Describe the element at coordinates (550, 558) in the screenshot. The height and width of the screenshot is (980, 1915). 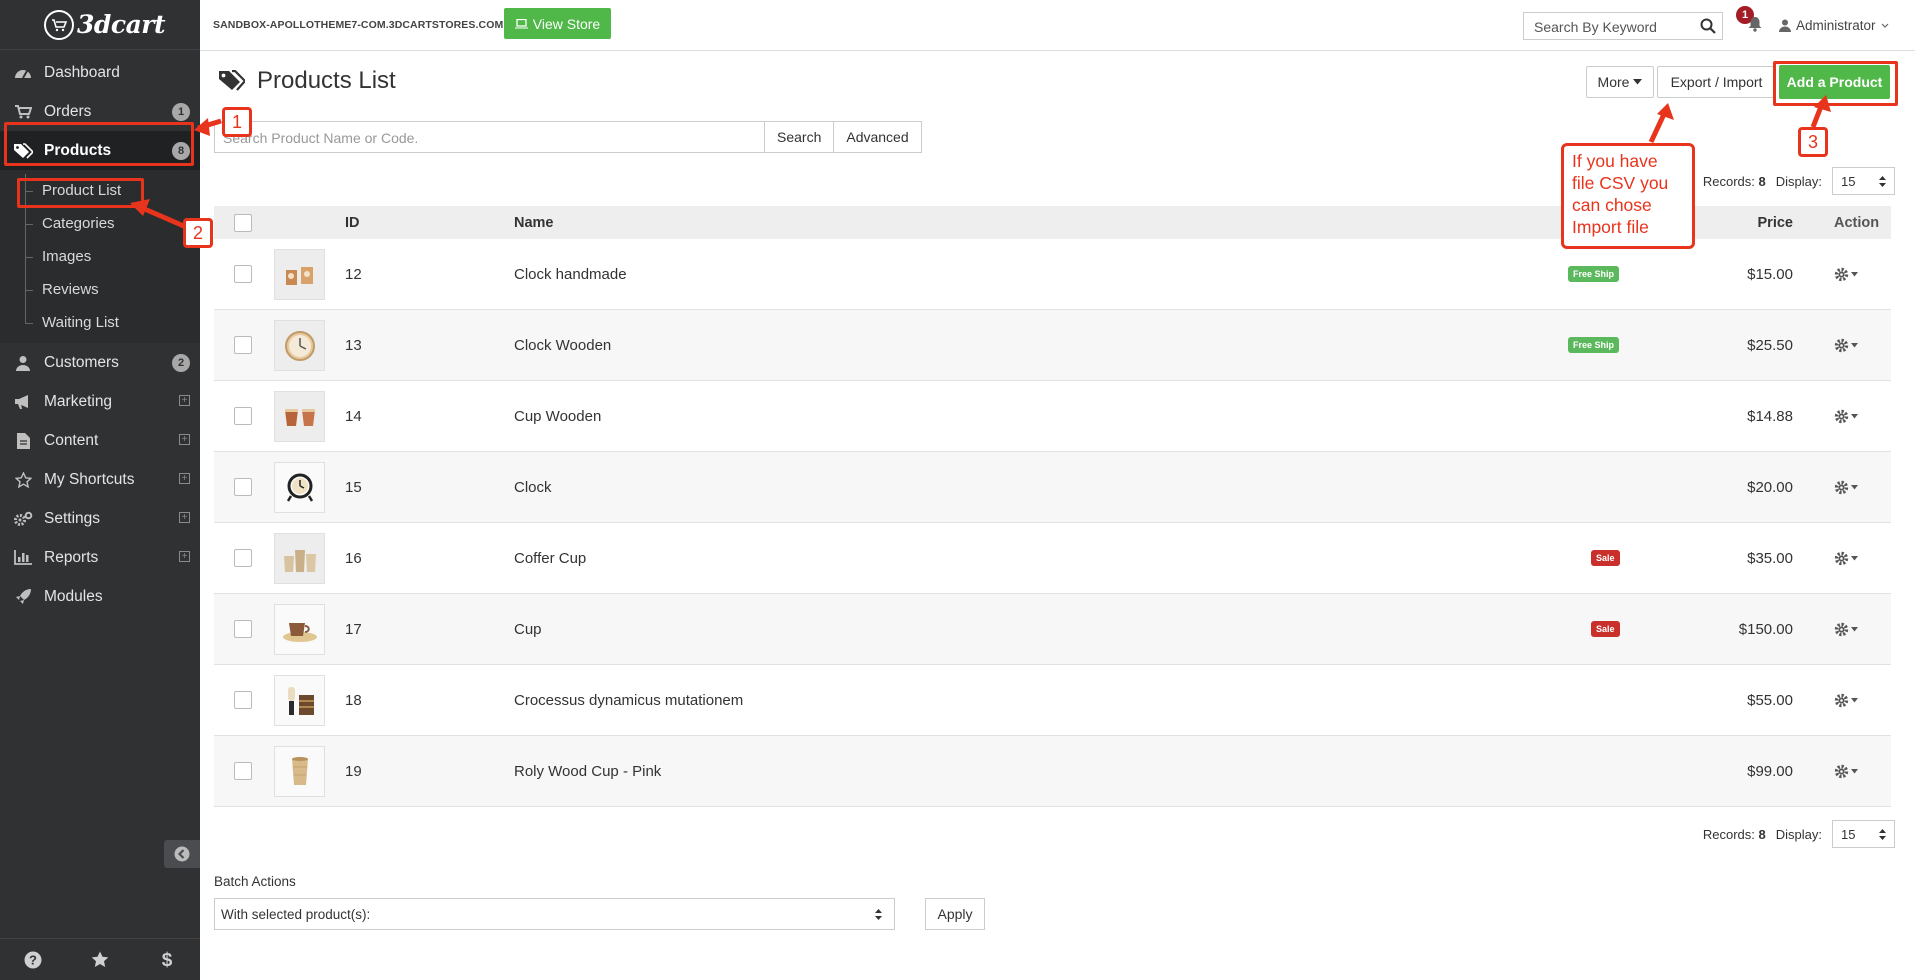
I see `product-name: Coffer Cup` at that location.